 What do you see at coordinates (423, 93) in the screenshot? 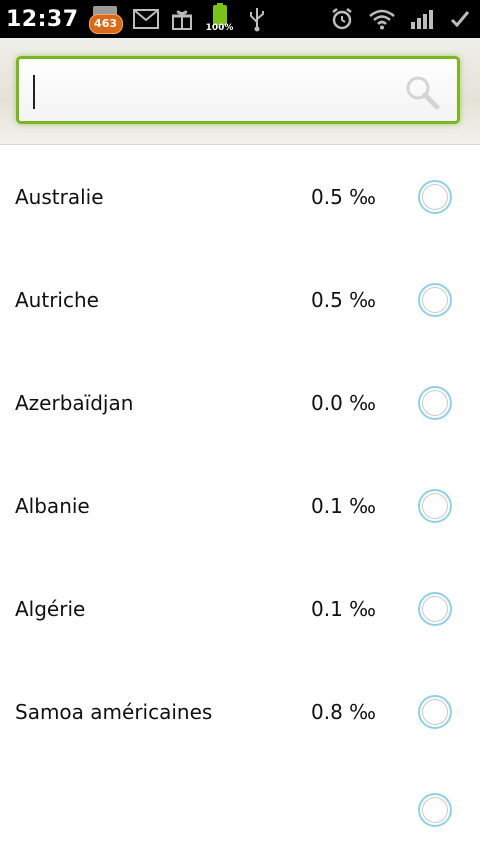
I see `search-icon` at bounding box center [423, 93].